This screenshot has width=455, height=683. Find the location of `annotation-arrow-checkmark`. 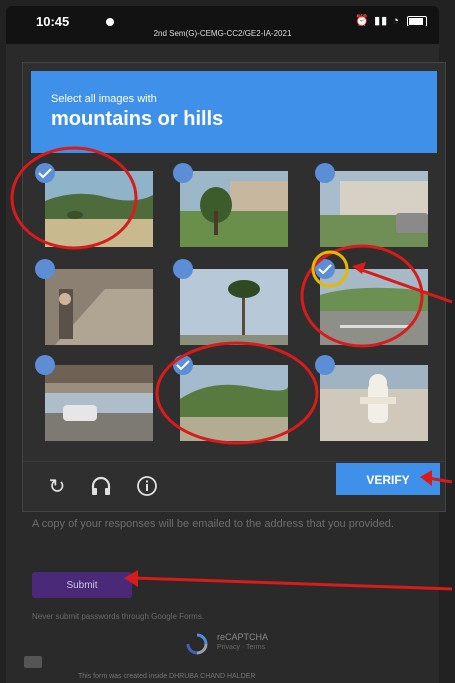

annotation-arrow-checkmark is located at coordinates (404, 285).